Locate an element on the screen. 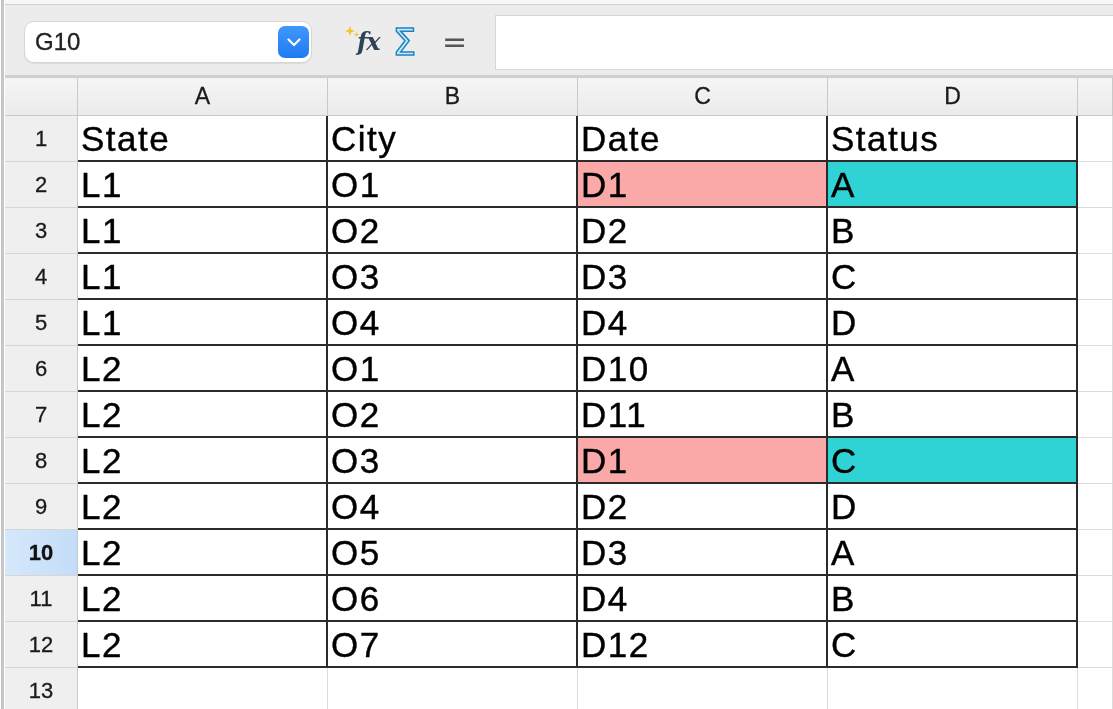  row-header: 1 is located at coordinates (41, 139).